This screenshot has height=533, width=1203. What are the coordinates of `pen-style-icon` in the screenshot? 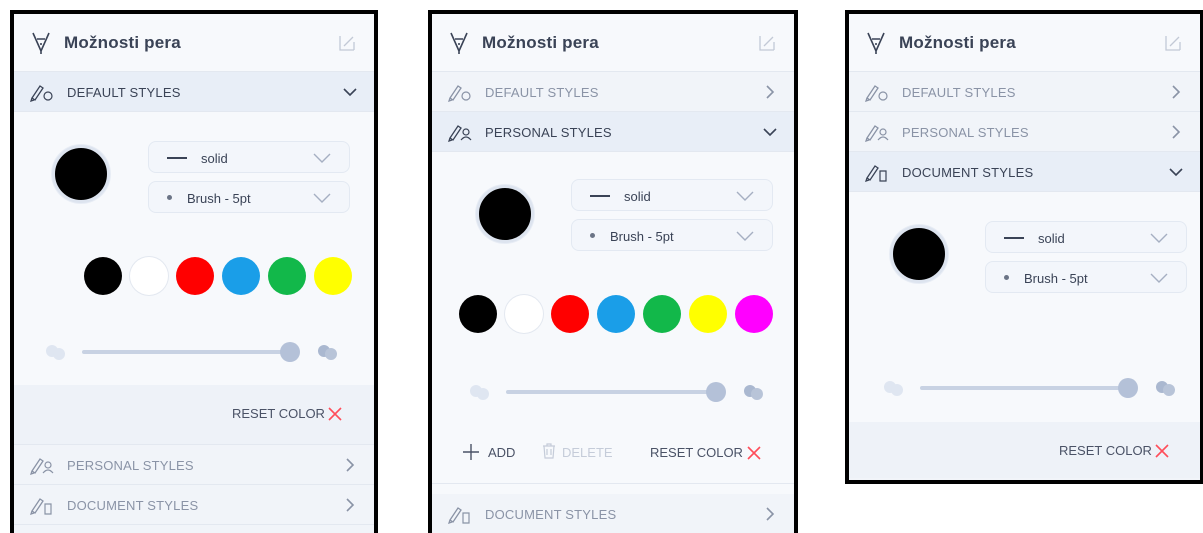 It's located at (41, 93).